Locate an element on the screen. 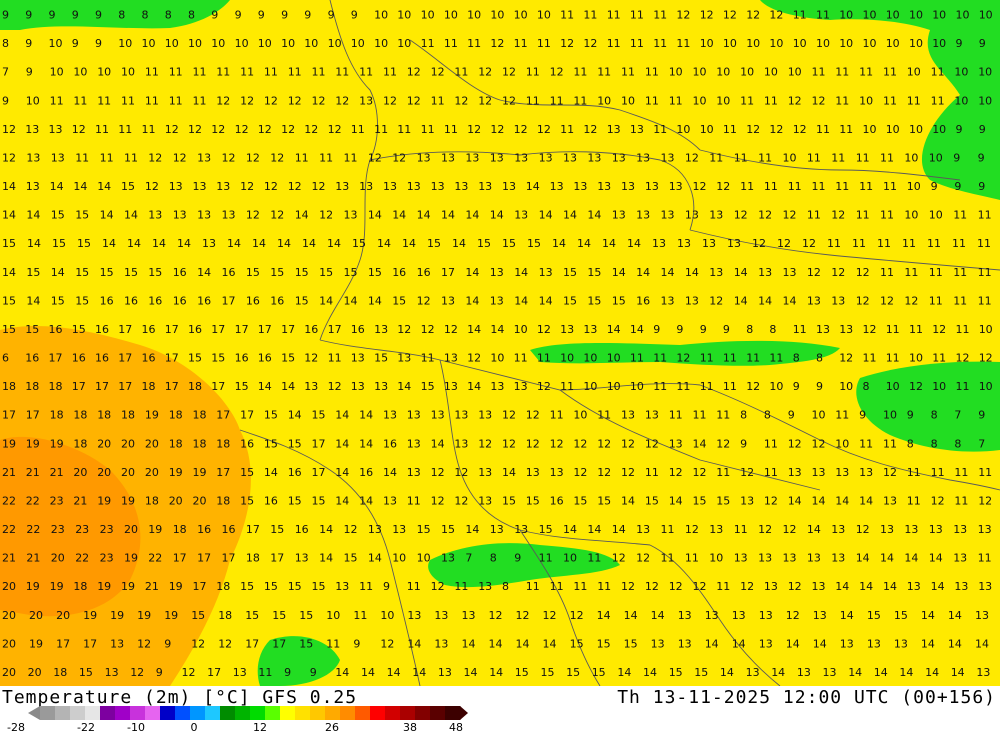 The image size is (1000, 734). temperature-value: 7 is located at coordinates (468, 558).